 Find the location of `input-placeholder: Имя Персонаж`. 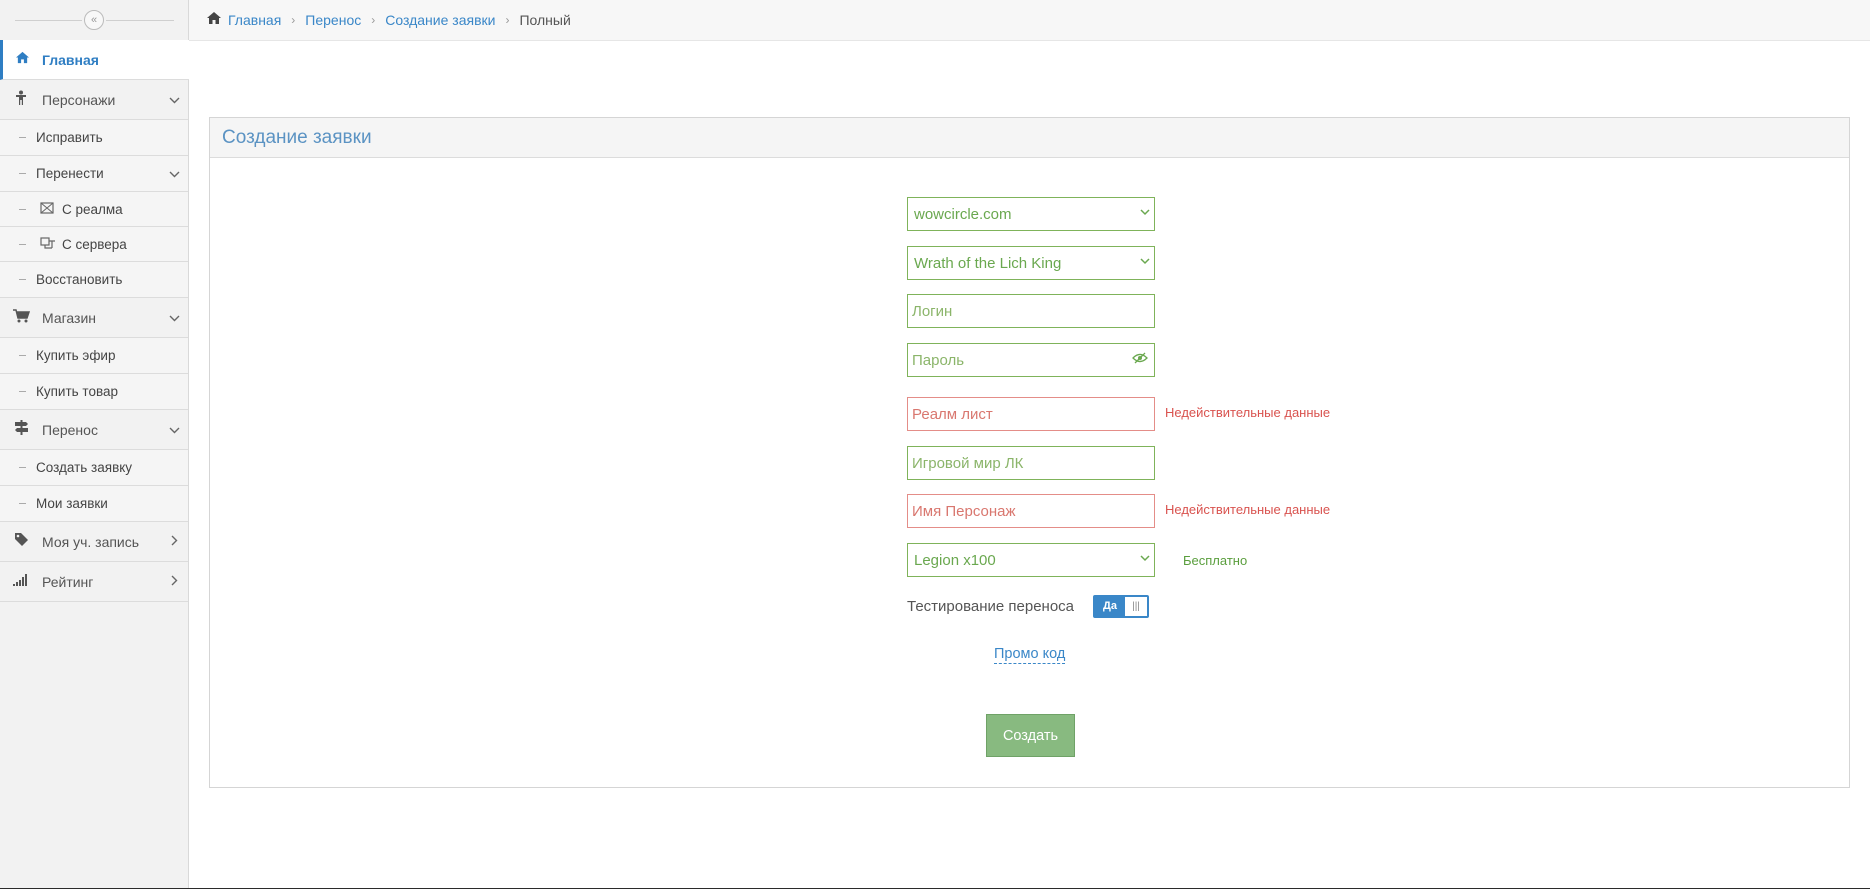

input-placeholder: Имя Персонаж is located at coordinates (964, 511).